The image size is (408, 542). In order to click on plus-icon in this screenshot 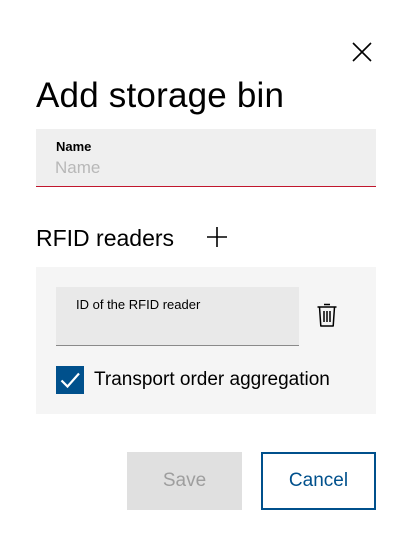, I will do `click(217, 237)`.